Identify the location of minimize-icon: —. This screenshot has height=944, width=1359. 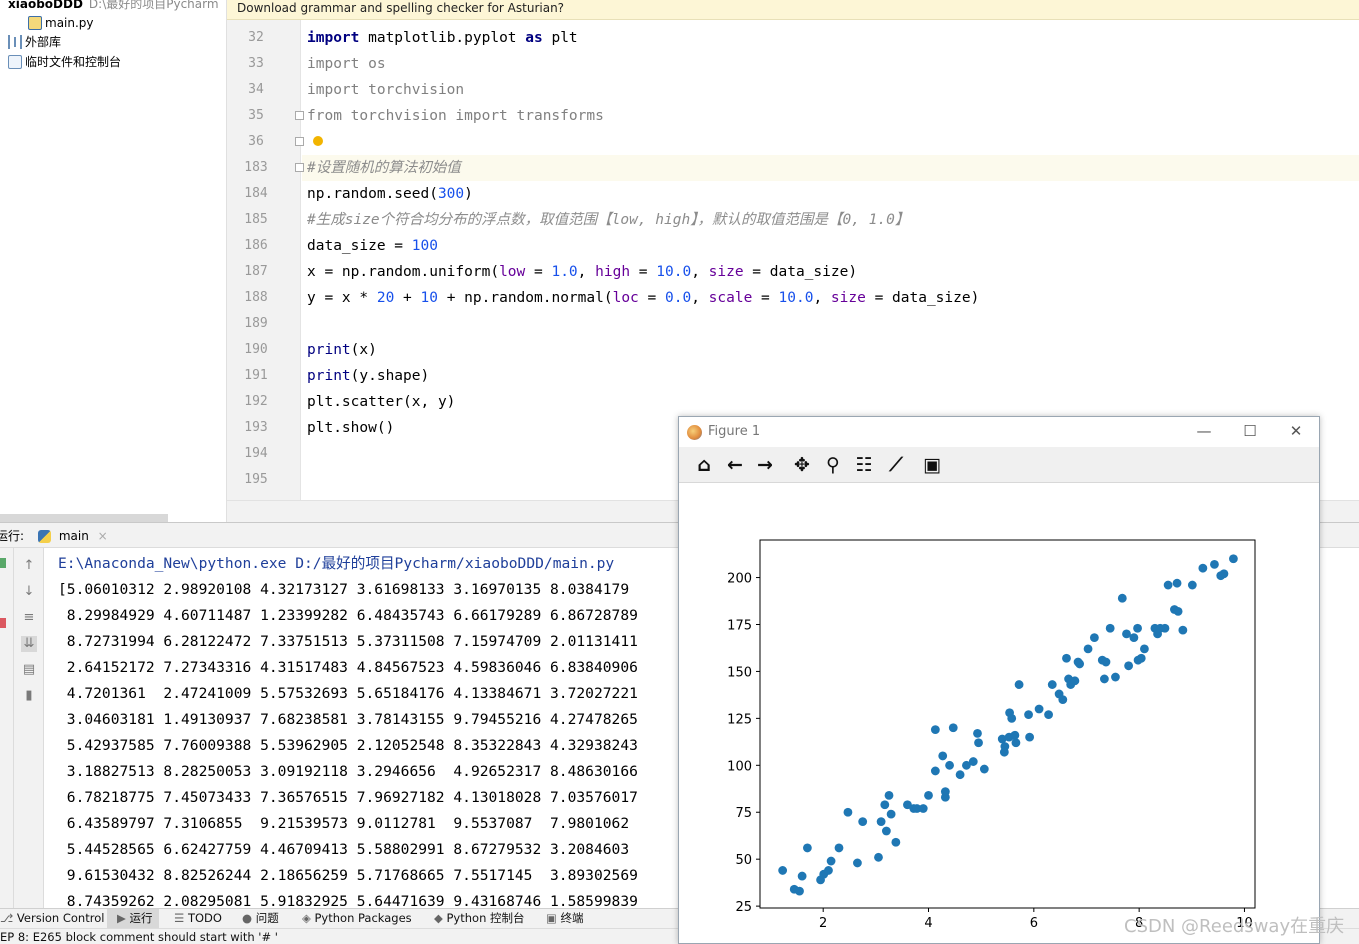
(1204, 432).